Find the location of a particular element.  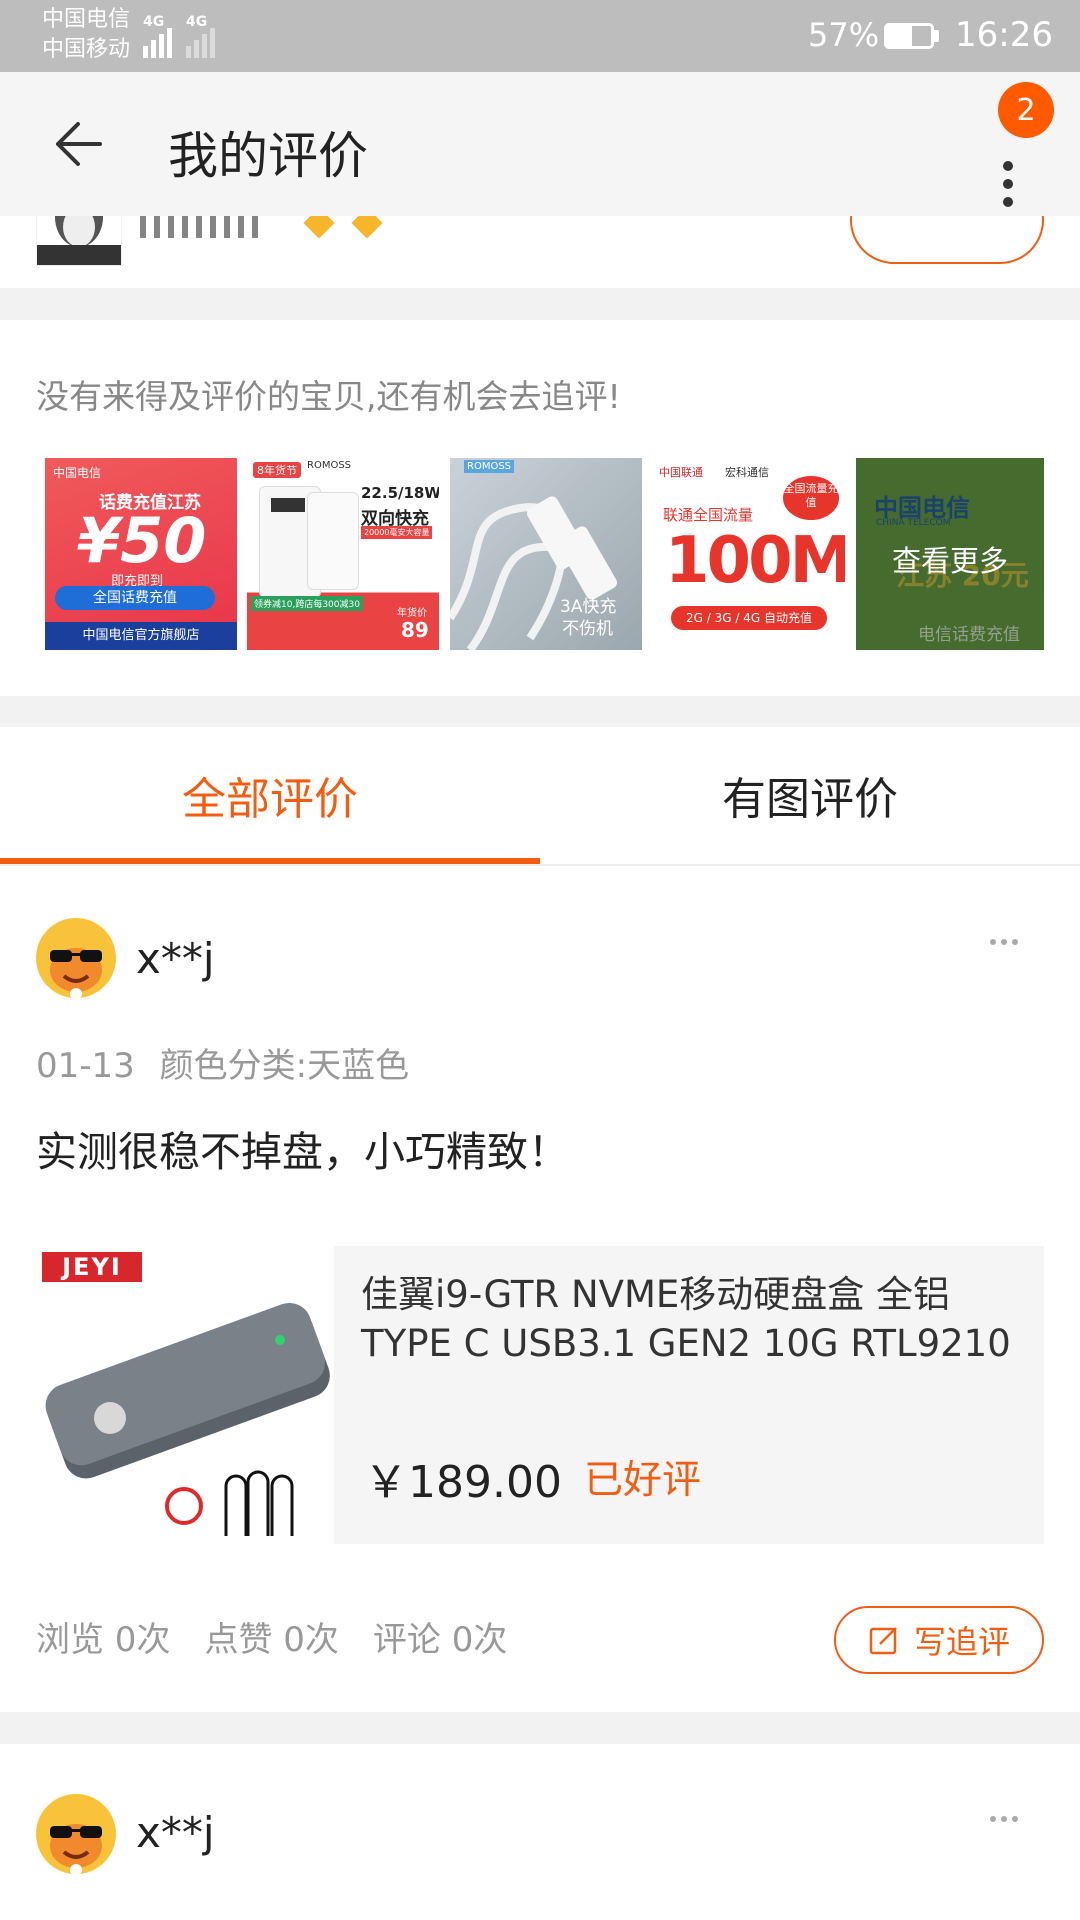

review-card: x**j is located at coordinates (540, 1832).